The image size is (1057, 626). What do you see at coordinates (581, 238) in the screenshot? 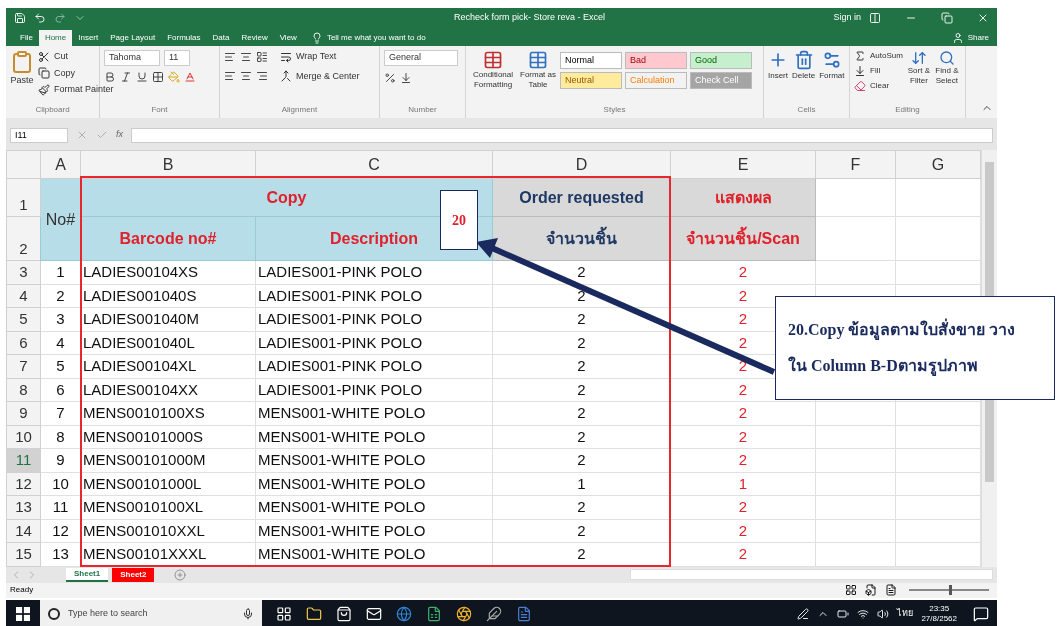
I see `header-cell: จำนวนชิ้น` at bounding box center [581, 238].